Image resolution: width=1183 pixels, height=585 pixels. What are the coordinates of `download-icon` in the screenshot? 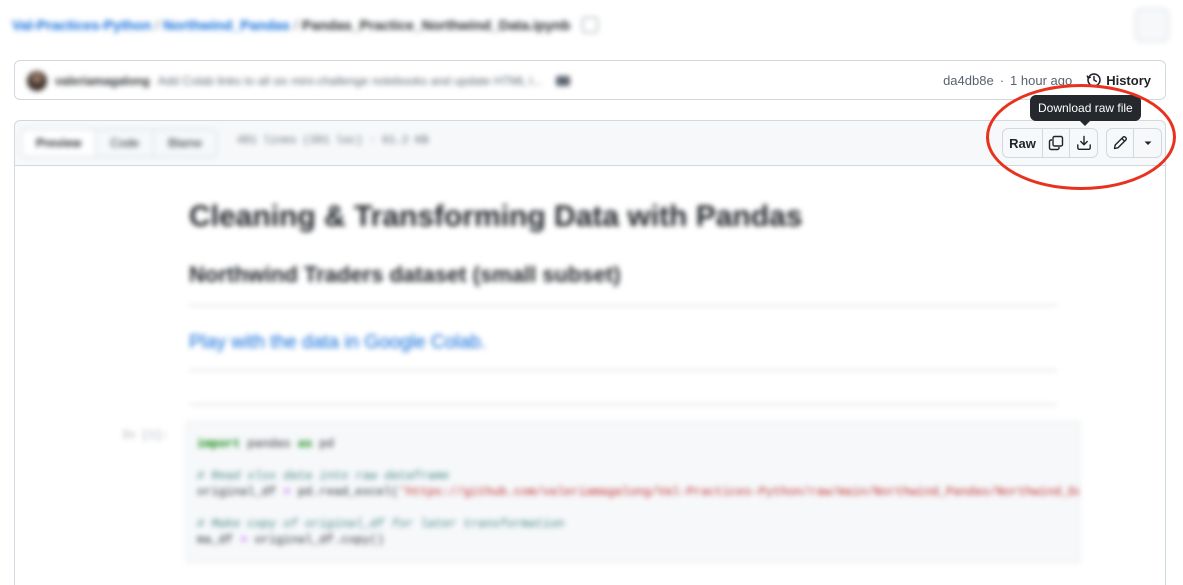 It's located at (1083, 142).